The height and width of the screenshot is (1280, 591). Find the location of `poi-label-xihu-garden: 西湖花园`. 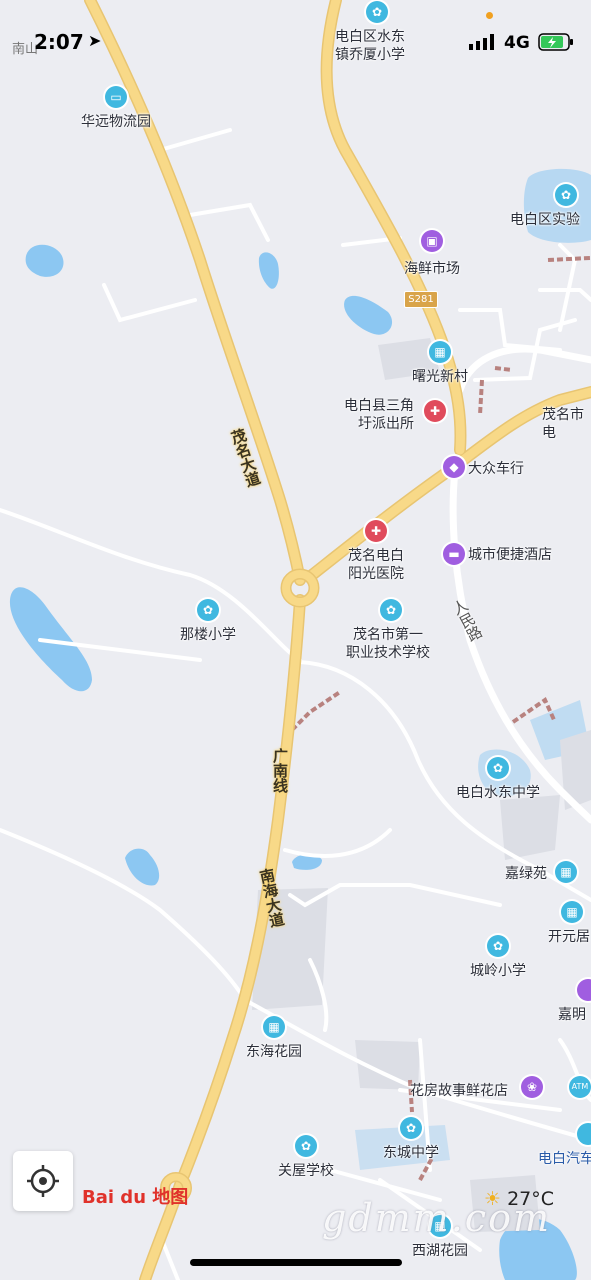

poi-label-xihu-garden: 西湖花园 is located at coordinates (440, 1251).